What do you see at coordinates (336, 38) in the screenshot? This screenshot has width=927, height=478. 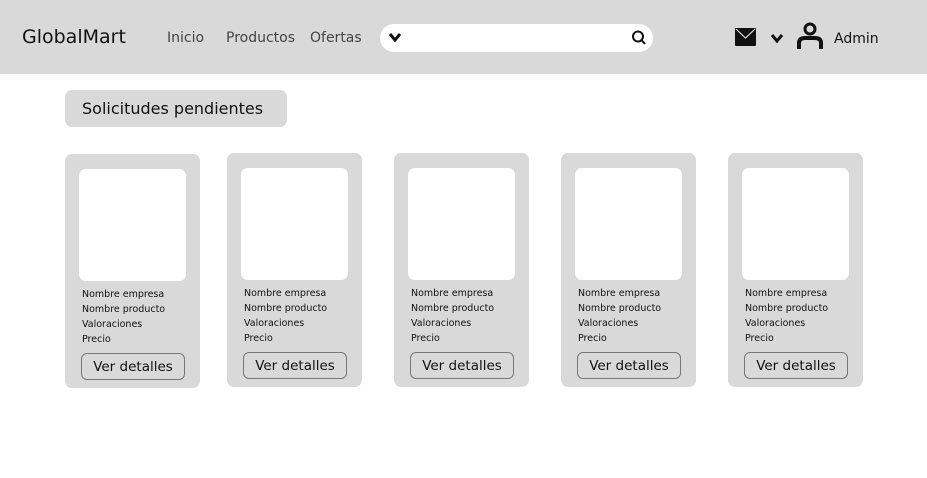 I see `nav-ofertas: Ofertas` at bounding box center [336, 38].